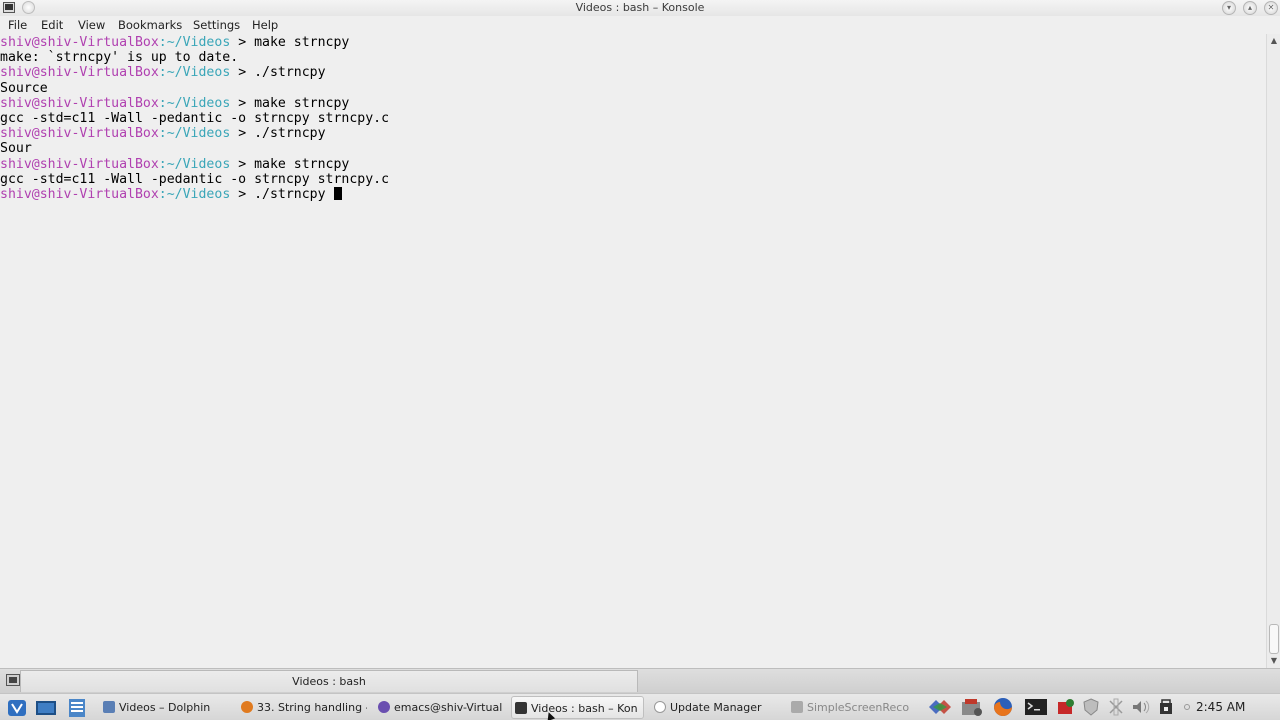 The image size is (1280, 720). Describe the element at coordinates (119, 58) in the screenshot. I see `output-text: make: `strncpy' is up to date.` at that location.